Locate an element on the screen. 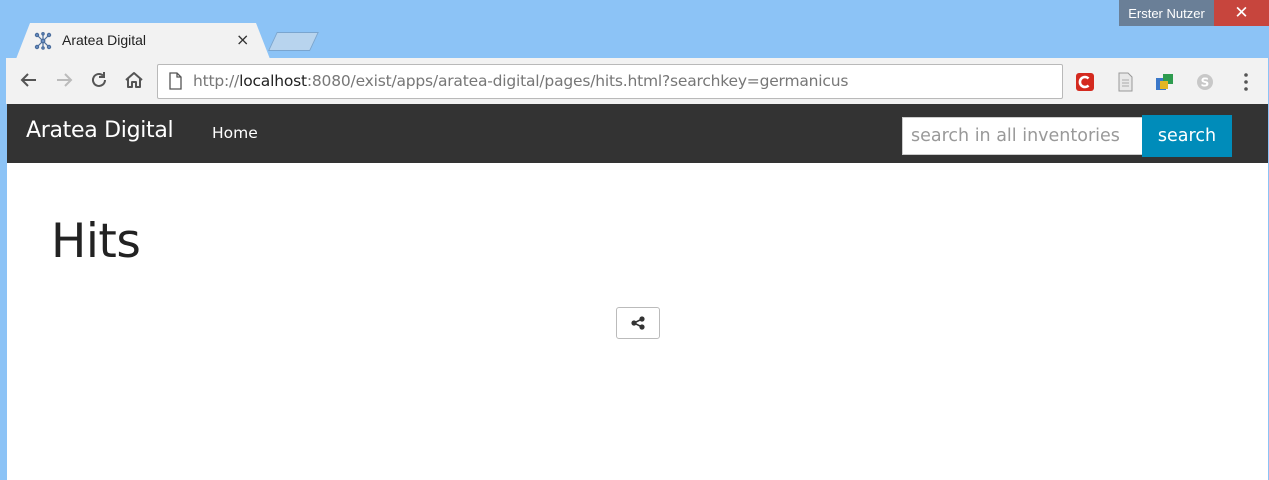 The image size is (1269, 480). page-icon is located at coordinates (175, 81).